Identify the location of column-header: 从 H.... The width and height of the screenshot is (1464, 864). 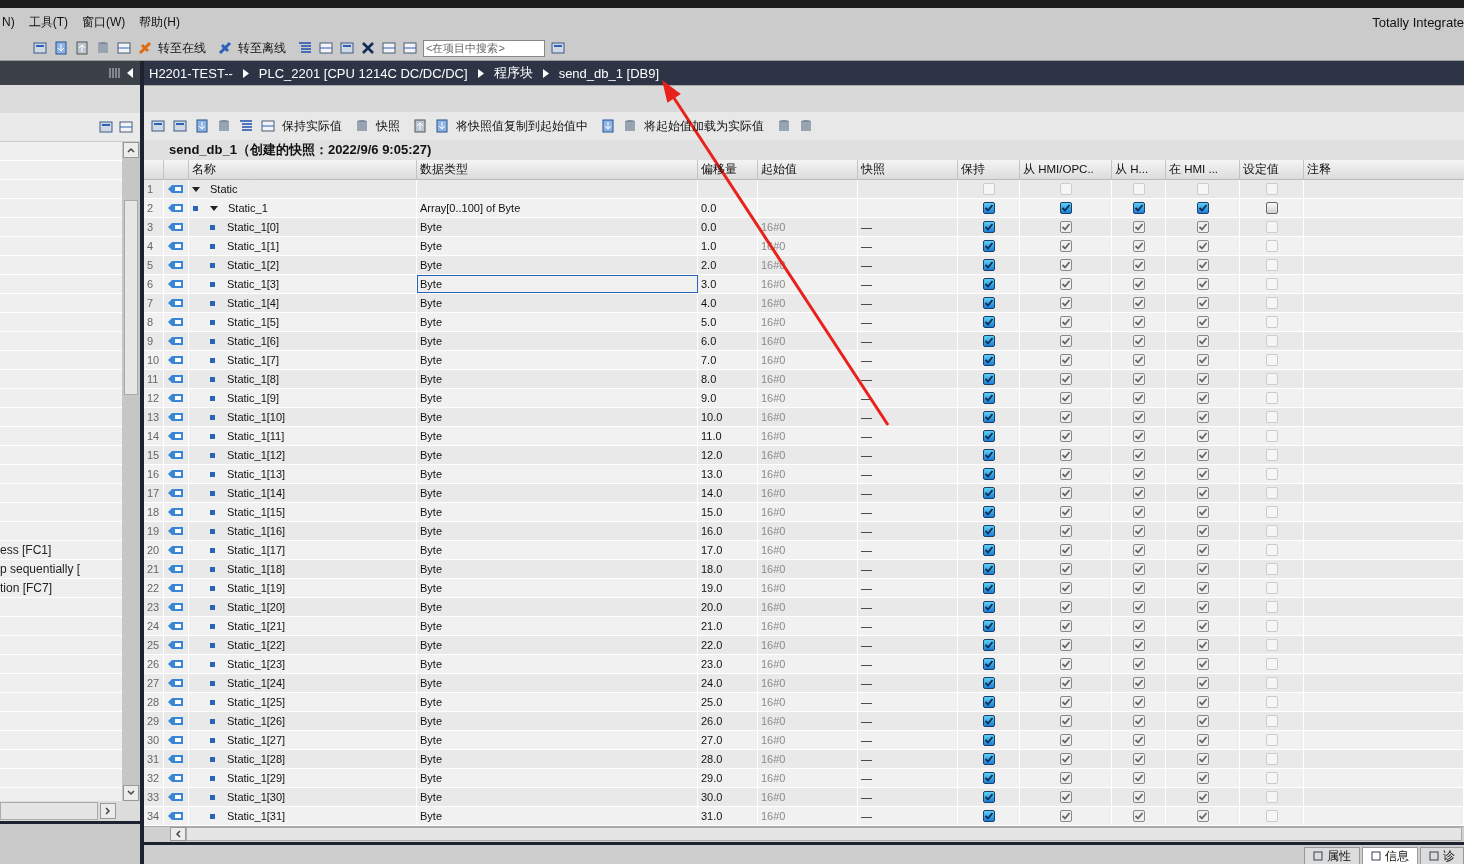
(1139, 169).